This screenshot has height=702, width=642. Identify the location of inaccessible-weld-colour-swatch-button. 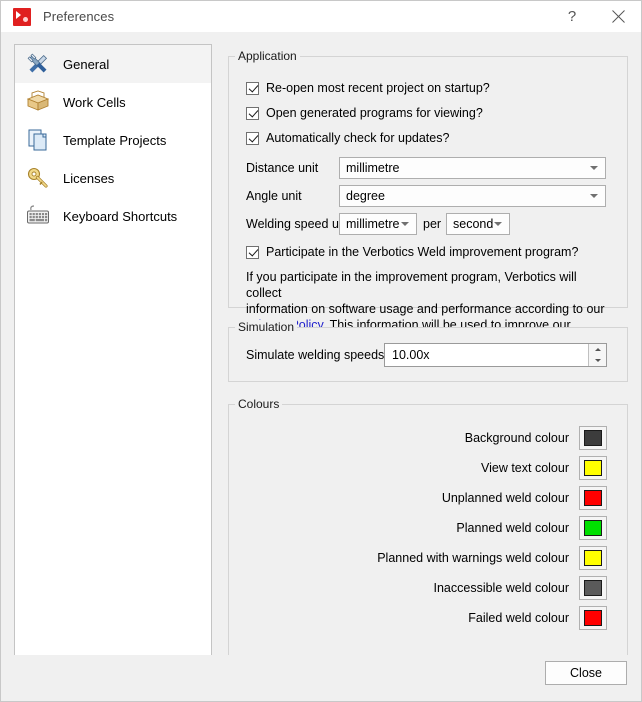
(593, 588).